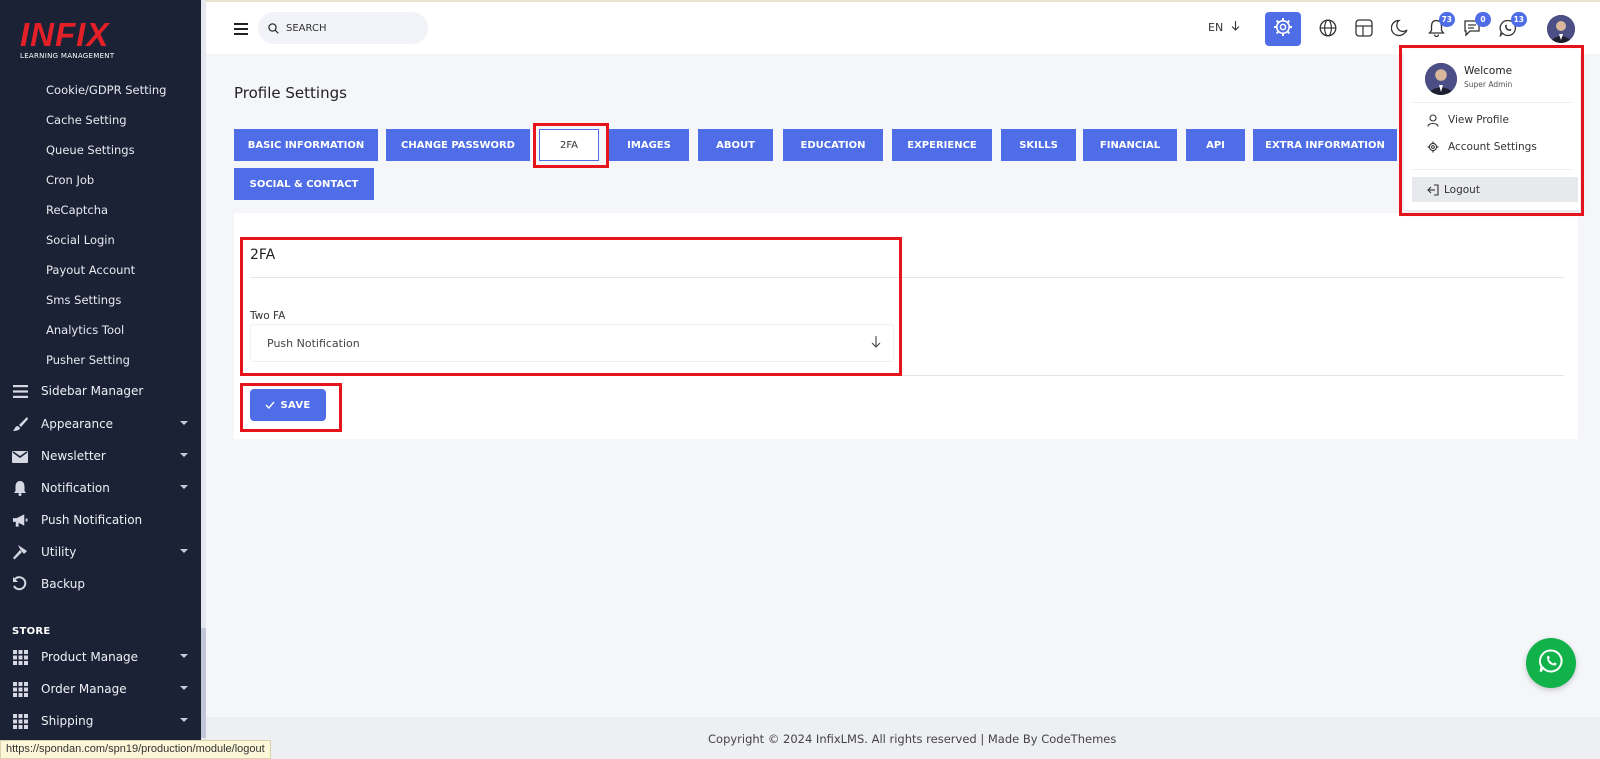 This screenshot has width=1600, height=759. What do you see at coordinates (85, 330) in the screenshot?
I see `sidebar-item-analytics-tool: Analytics Tool` at bounding box center [85, 330].